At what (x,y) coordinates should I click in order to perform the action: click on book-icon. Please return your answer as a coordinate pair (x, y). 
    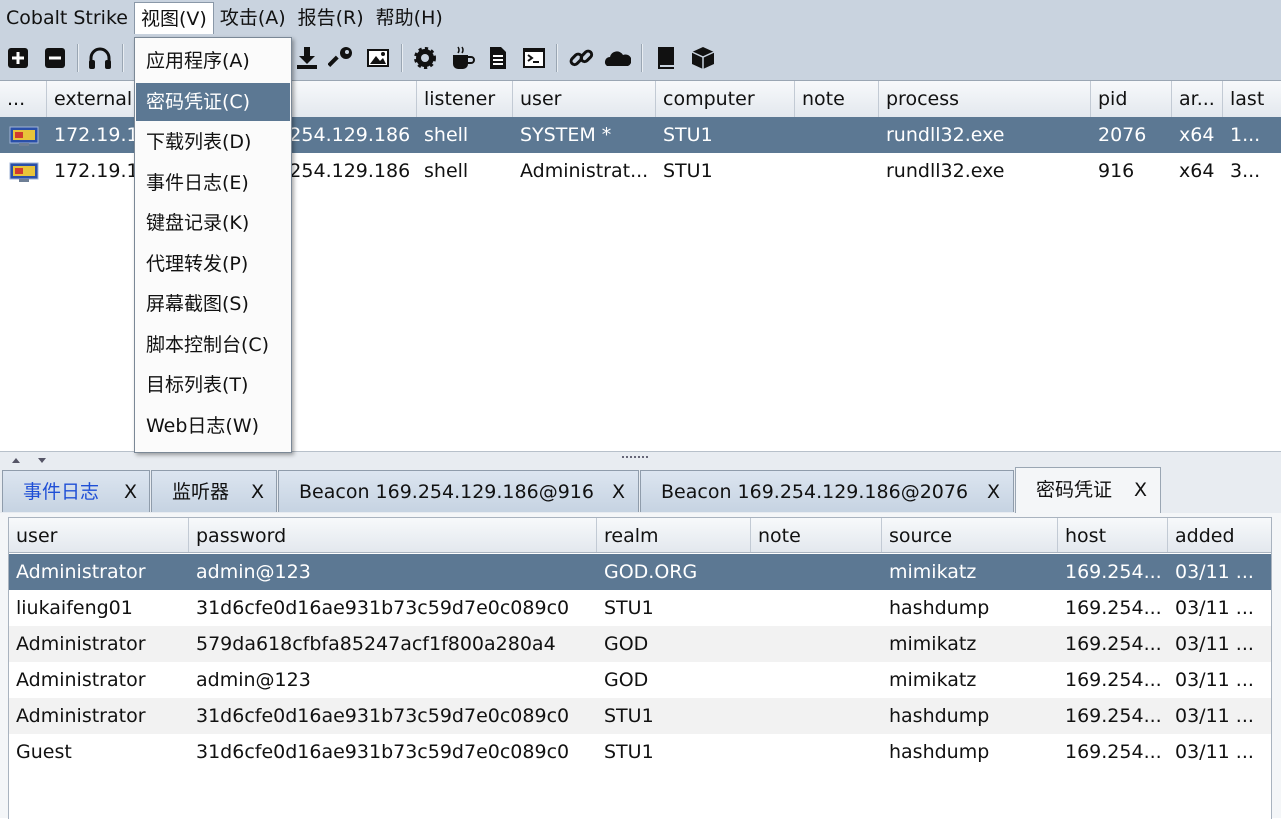
    Looking at the image, I should click on (666, 58).